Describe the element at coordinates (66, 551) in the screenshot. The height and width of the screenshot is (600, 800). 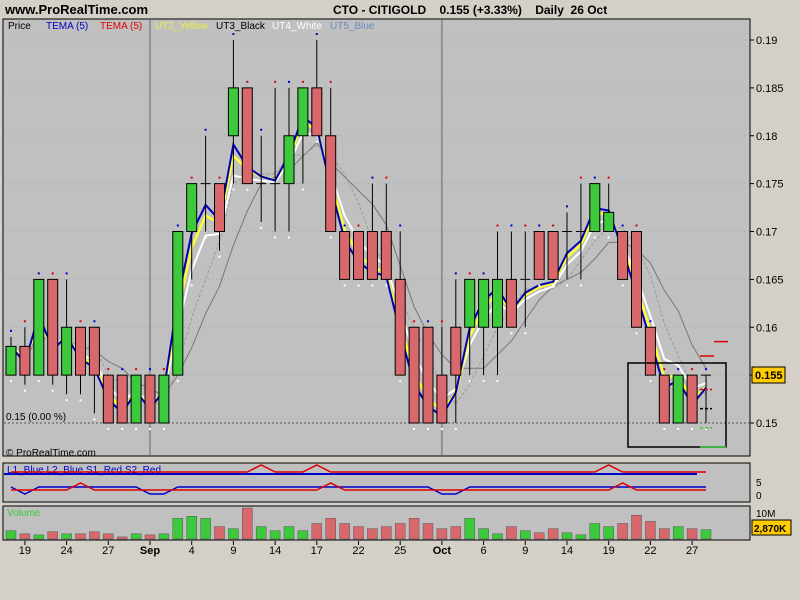
I see `x-tick-label: 24` at that location.